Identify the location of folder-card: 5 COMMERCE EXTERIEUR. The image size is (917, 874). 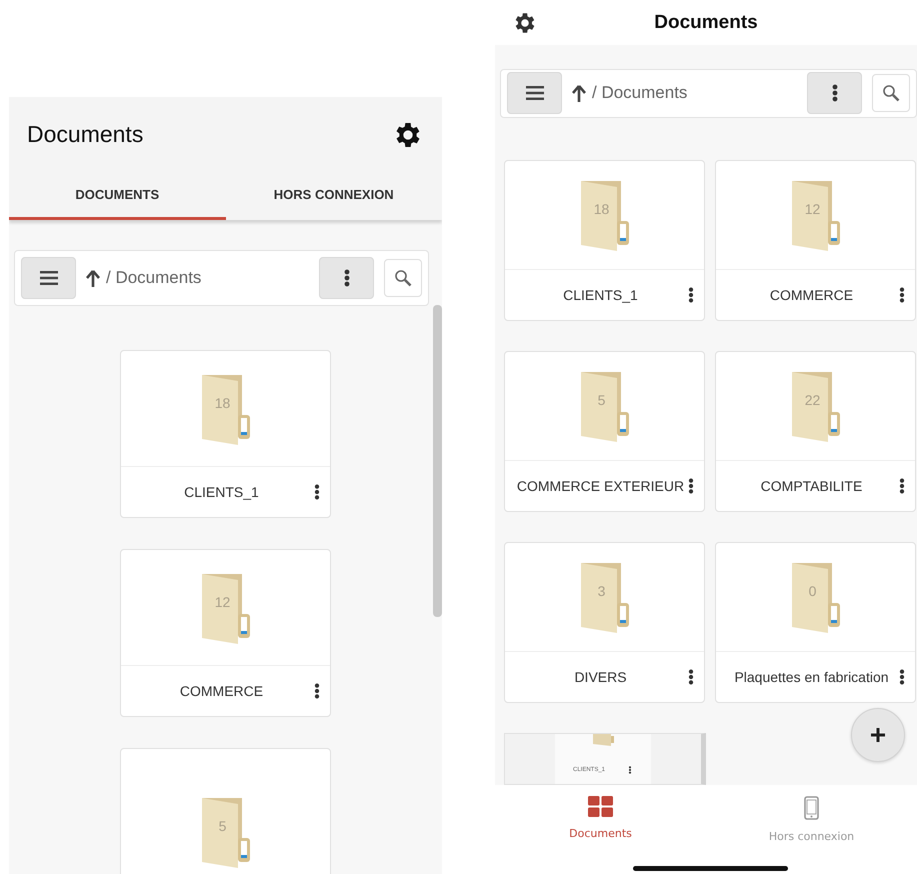
(604, 431).